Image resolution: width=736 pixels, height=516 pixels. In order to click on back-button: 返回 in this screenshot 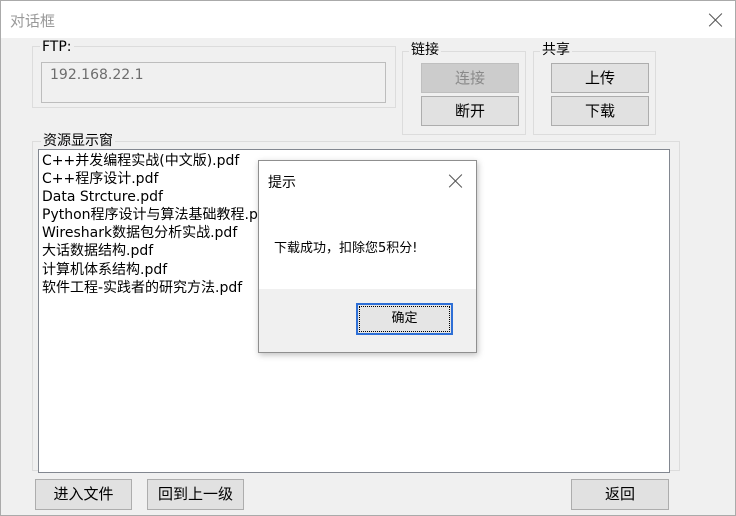, I will do `click(620, 494)`.